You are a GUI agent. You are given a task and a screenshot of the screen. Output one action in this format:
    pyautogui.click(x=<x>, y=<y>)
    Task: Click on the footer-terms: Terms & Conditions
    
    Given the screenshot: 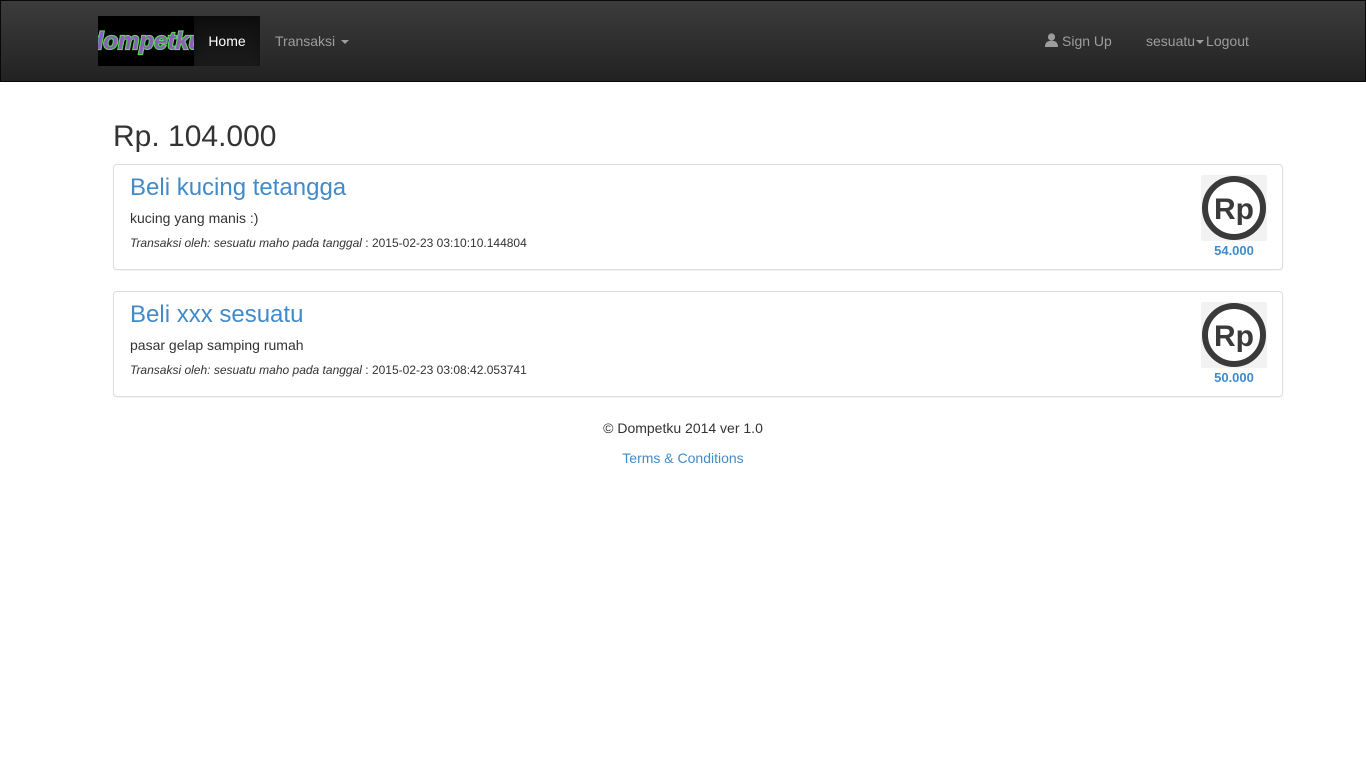 What is the action you would take?
    pyautogui.click(x=683, y=458)
    